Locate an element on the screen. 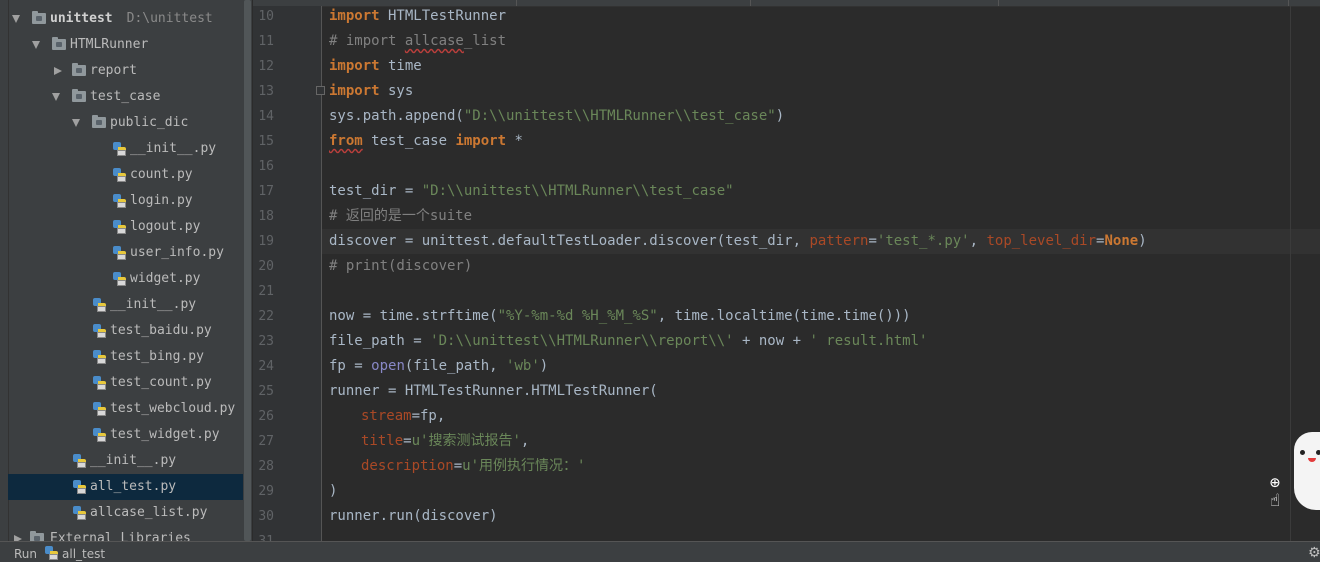 The height and width of the screenshot is (562, 1320). code-line-30: runner.run(discover) is located at coordinates (413, 516).